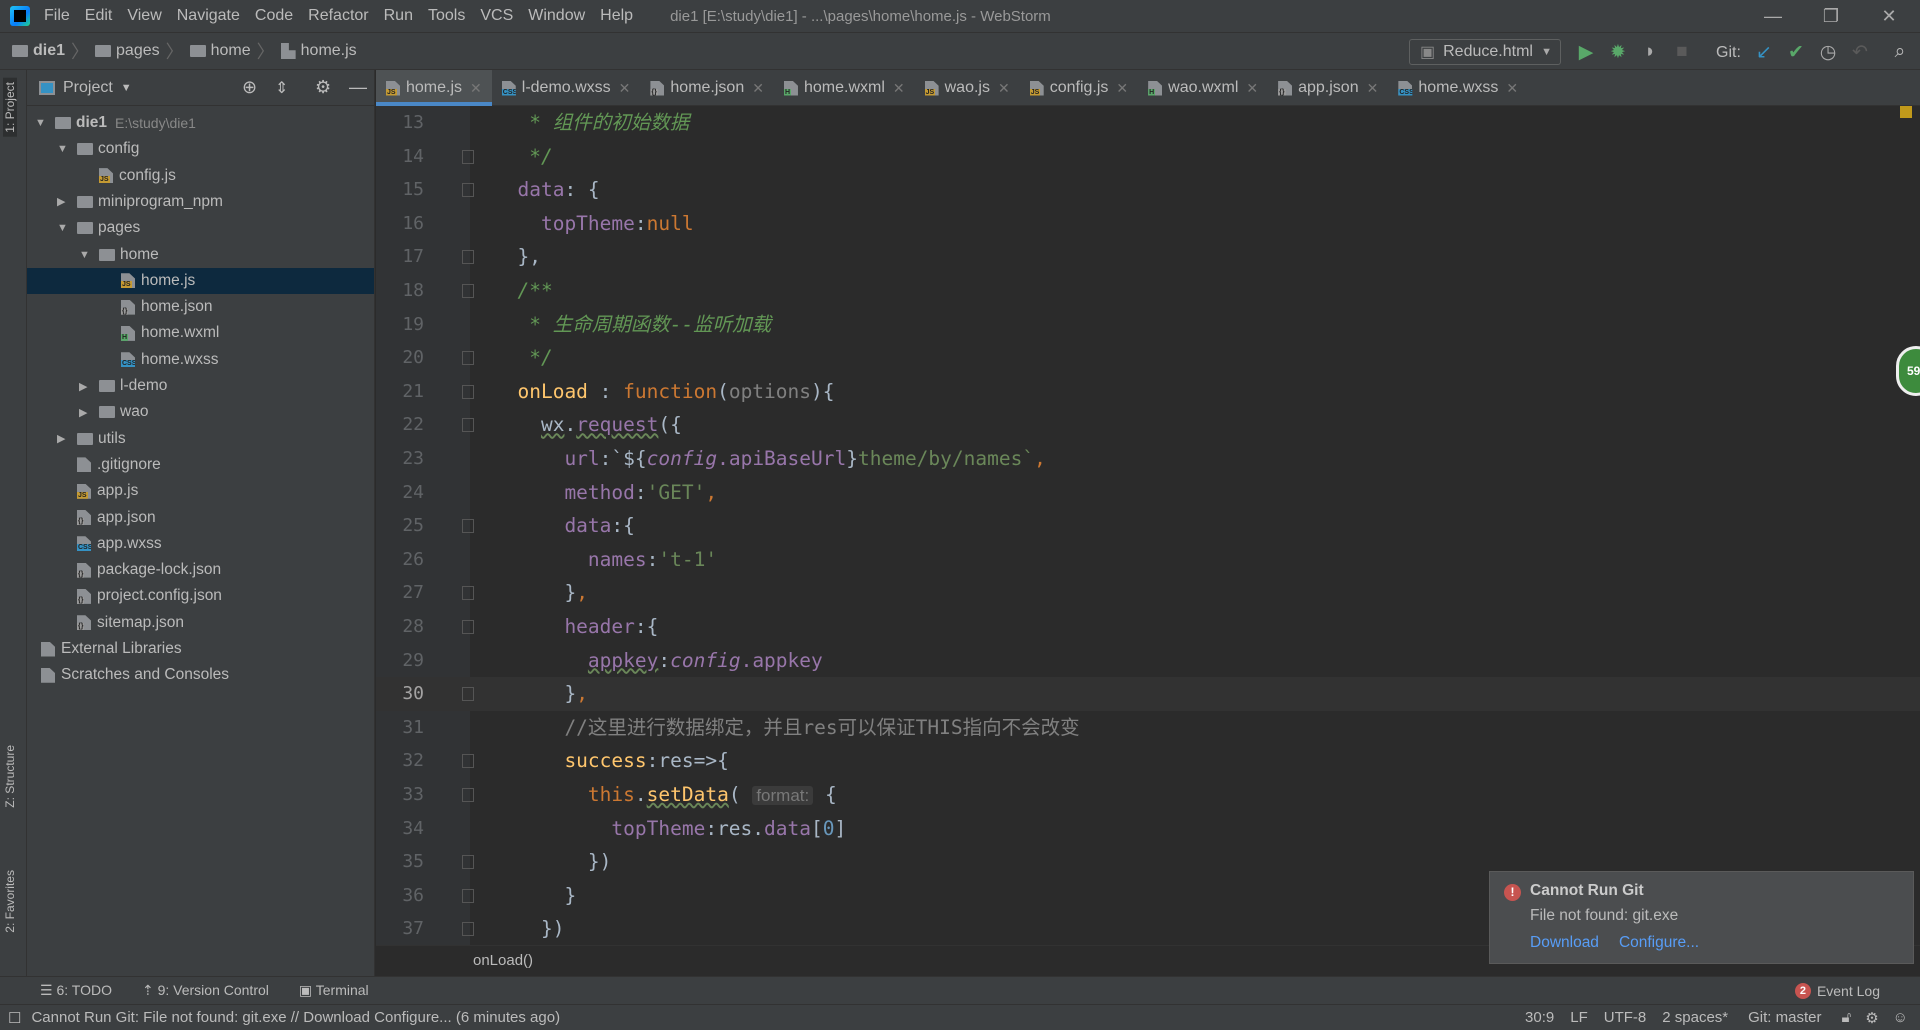 The width and height of the screenshot is (1920, 1030). What do you see at coordinates (1906, 112) in the screenshot?
I see `warning-marker-icon` at bounding box center [1906, 112].